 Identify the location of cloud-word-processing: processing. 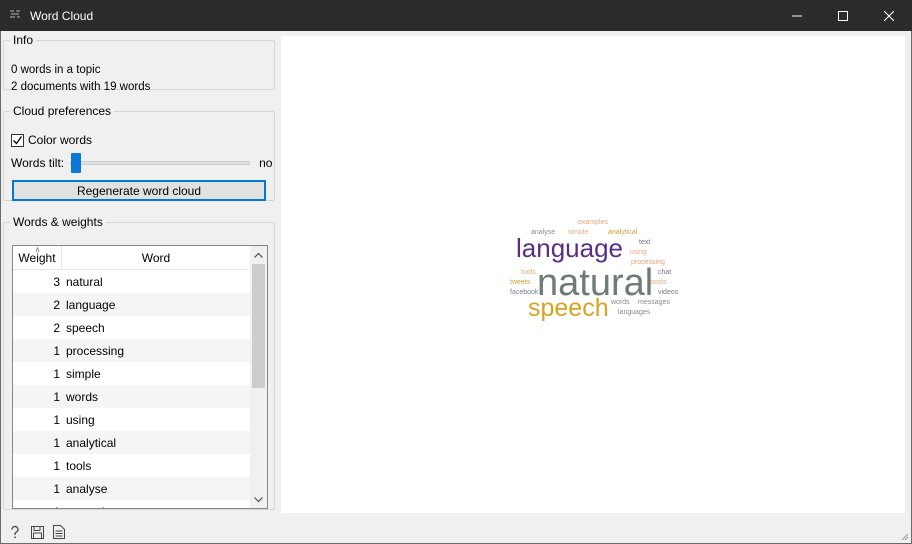
(648, 262).